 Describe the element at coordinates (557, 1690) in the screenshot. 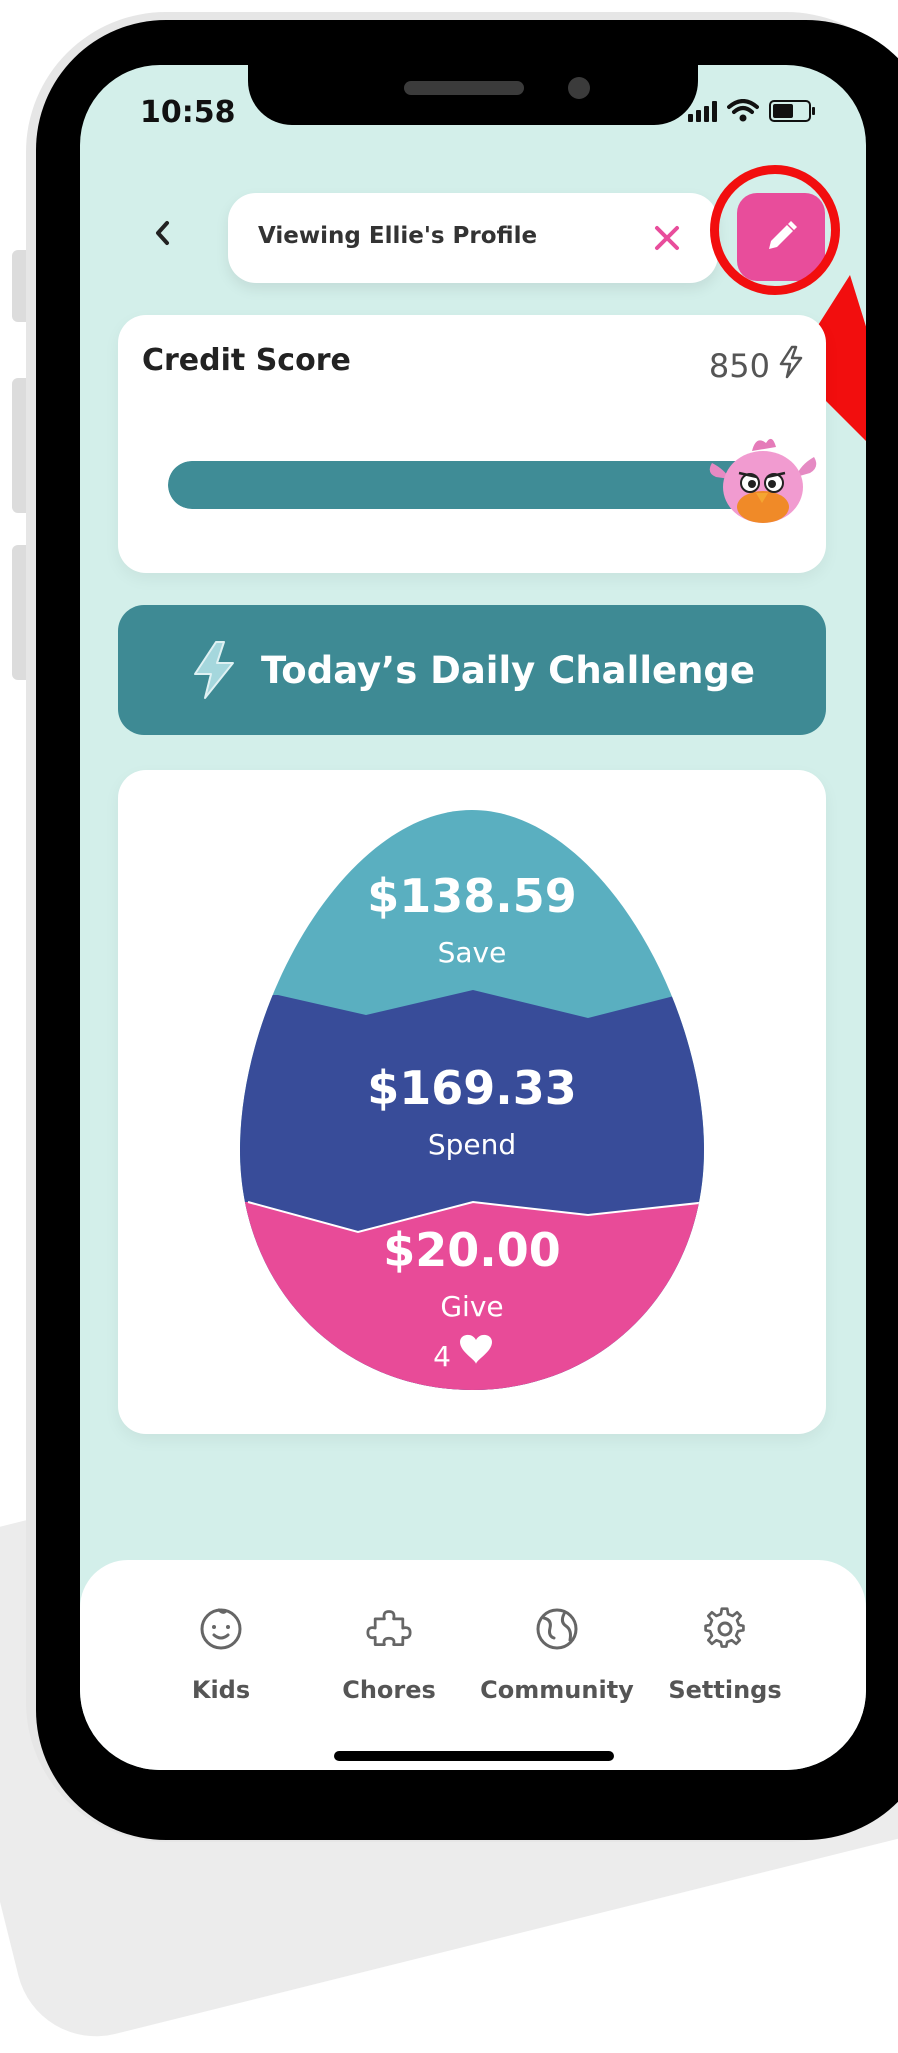

I see `nav-label-community: Community` at that location.